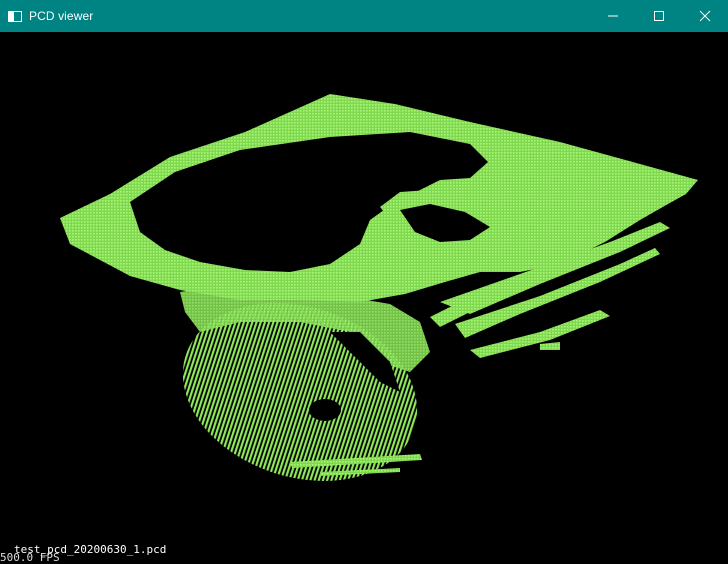 The height and width of the screenshot is (564, 728). I want to click on window-app-icon, so click(15, 16).